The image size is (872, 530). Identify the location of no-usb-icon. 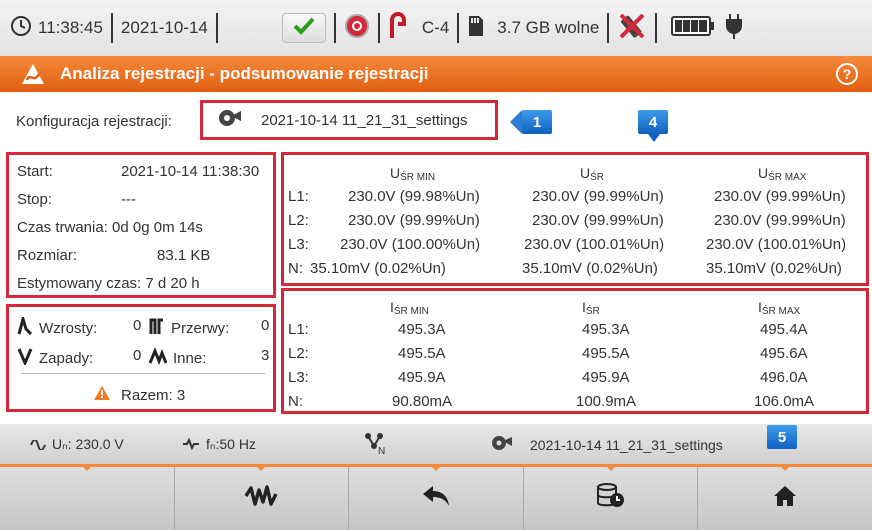
(632, 28).